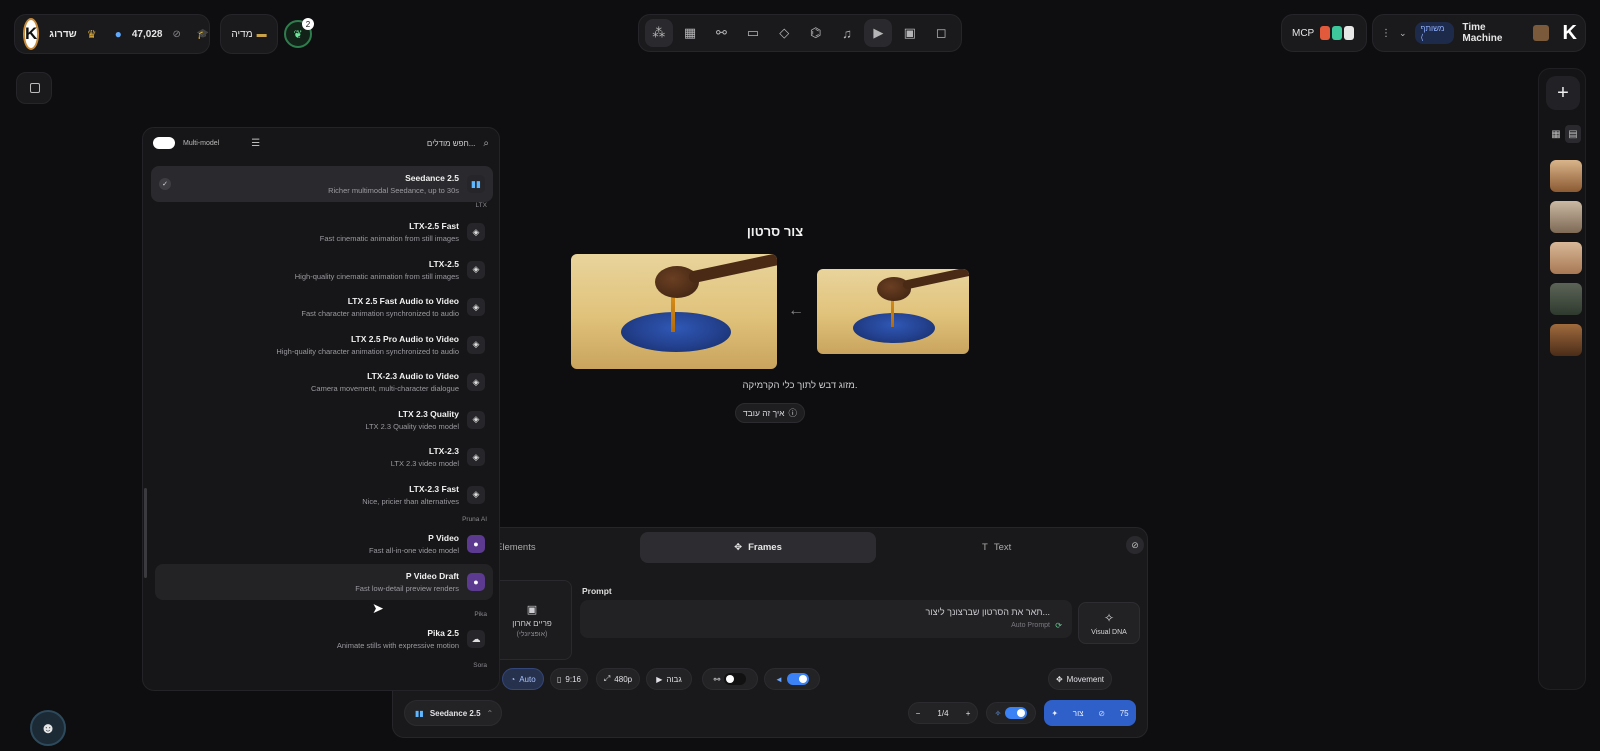 This screenshot has height=751, width=1600. What do you see at coordinates (753, 33) in the screenshot?
I see `chat-icon: ▭` at bounding box center [753, 33].